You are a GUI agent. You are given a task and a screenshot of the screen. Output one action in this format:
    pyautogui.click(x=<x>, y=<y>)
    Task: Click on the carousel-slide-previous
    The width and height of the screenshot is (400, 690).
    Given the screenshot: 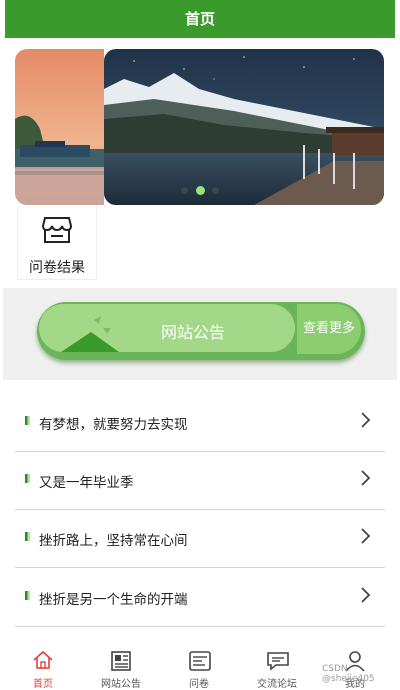 What is the action you would take?
    pyautogui.click(x=59, y=127)
    